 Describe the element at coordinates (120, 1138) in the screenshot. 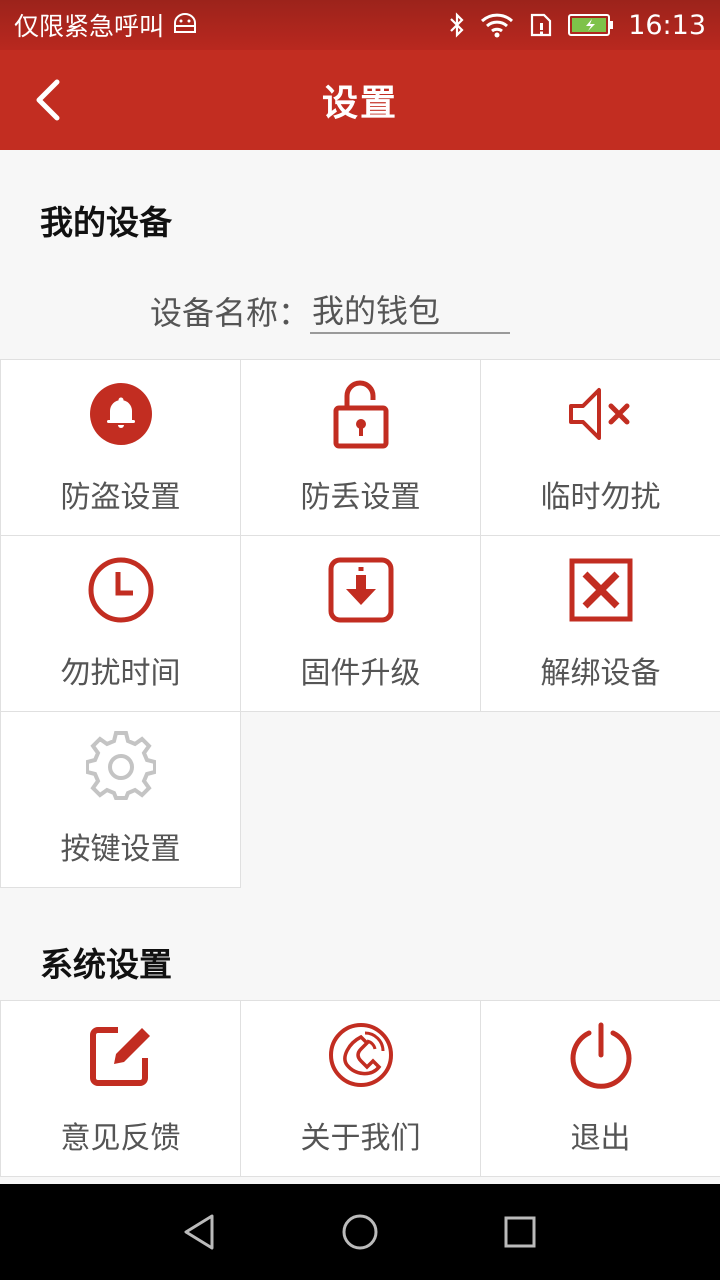

I see `item-label: 意见反馈` at that location.